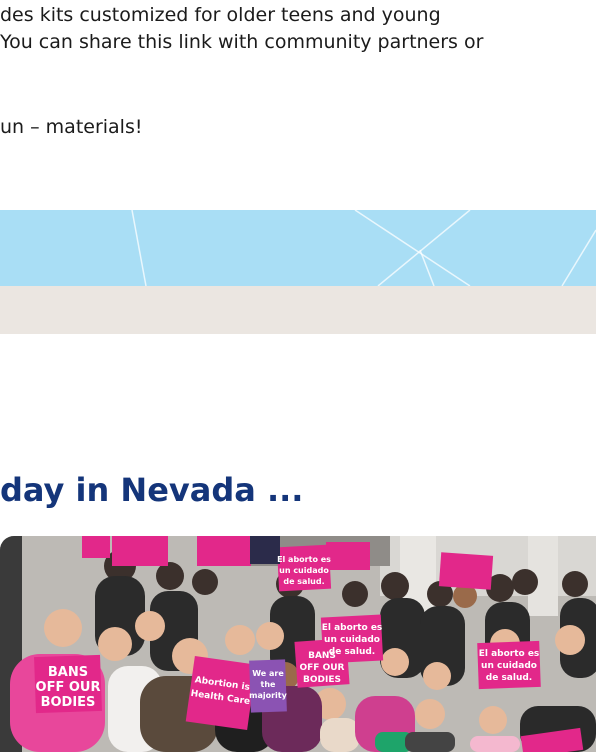 The width and height of the screenshot is (596, 752). What do you see at coordinates (68, 702) in the screenshot?
I see `sign-bans-line3: BODIES` at bounding box center [68, 702].